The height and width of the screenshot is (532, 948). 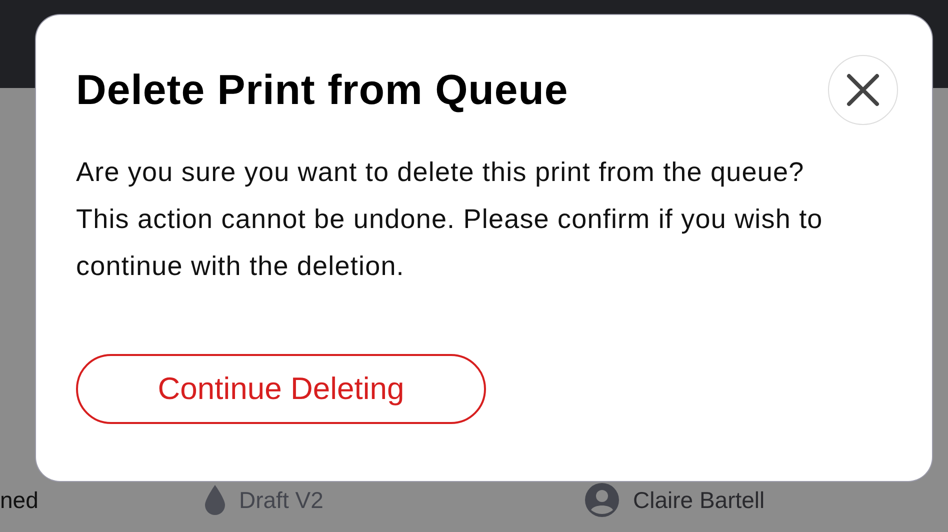 I want to click on close-icon, so click(x=863, y=90).